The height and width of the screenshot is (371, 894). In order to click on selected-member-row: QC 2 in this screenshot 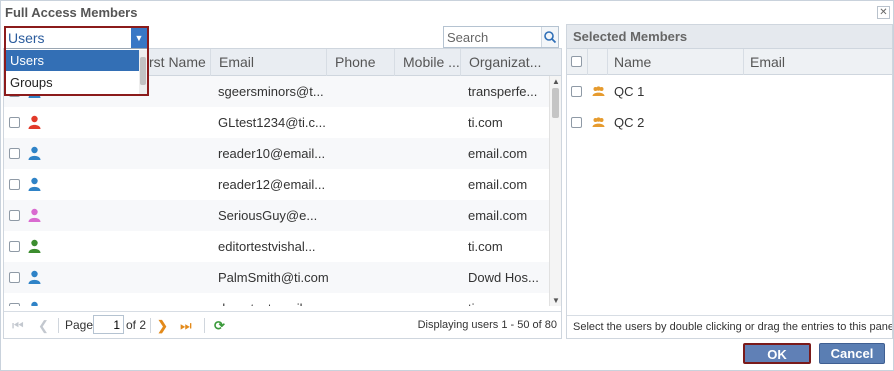, I will do `click(729, 122)`.